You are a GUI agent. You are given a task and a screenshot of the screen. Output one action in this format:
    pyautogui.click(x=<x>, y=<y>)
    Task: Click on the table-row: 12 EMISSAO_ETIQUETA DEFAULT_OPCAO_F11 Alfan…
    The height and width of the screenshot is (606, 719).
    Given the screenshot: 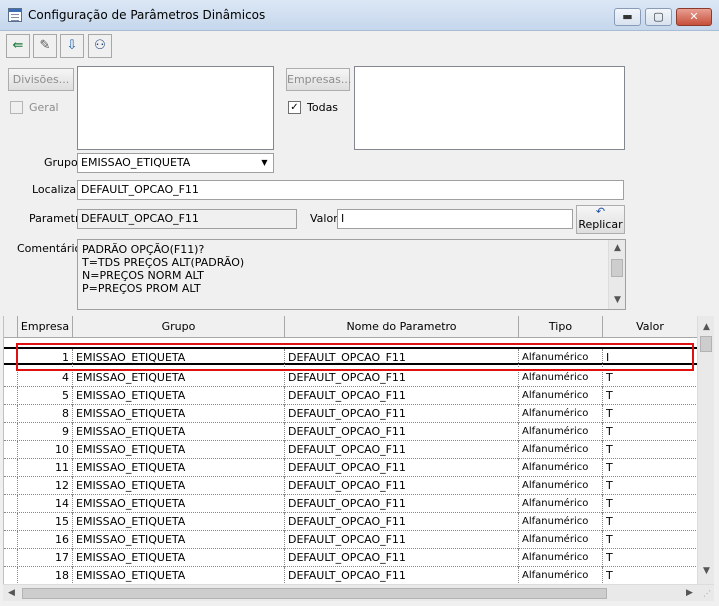 What is the action you would take?
    pyautogui.click(x=350, y=486)
    